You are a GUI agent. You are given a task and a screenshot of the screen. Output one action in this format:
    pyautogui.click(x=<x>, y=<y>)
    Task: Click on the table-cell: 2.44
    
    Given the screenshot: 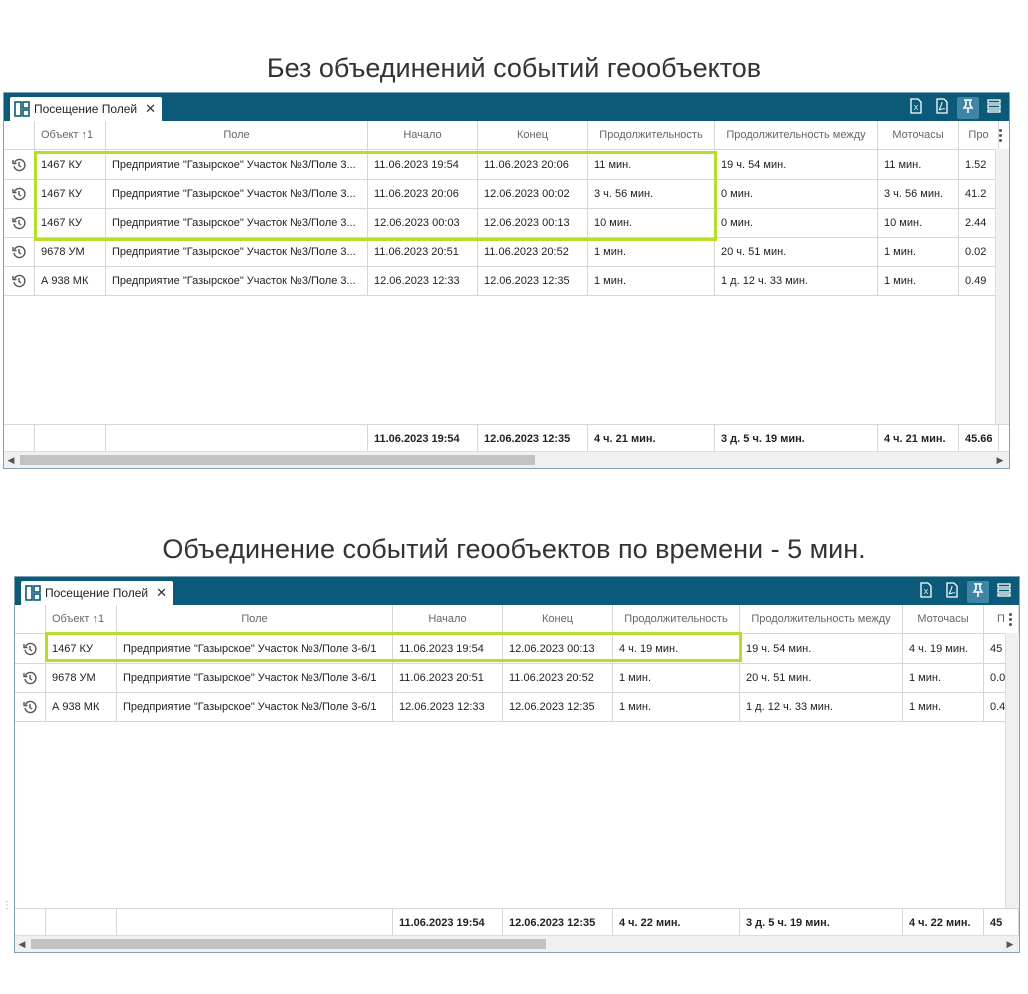 What is the action you would take?
    pyautogui.click(x=979, y=222)
    